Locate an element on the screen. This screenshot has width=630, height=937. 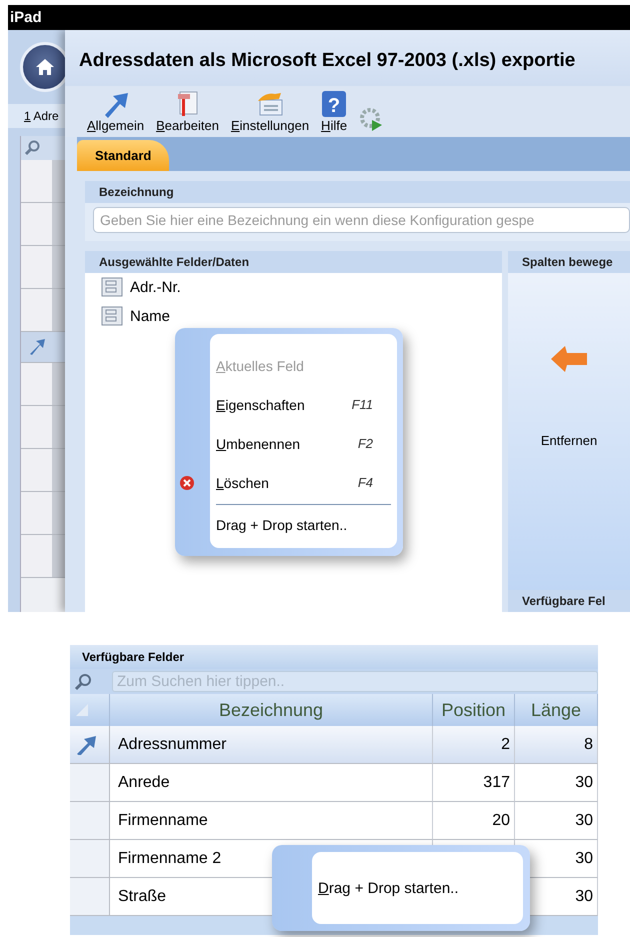
home-icon is located at coordinates (45, 67).